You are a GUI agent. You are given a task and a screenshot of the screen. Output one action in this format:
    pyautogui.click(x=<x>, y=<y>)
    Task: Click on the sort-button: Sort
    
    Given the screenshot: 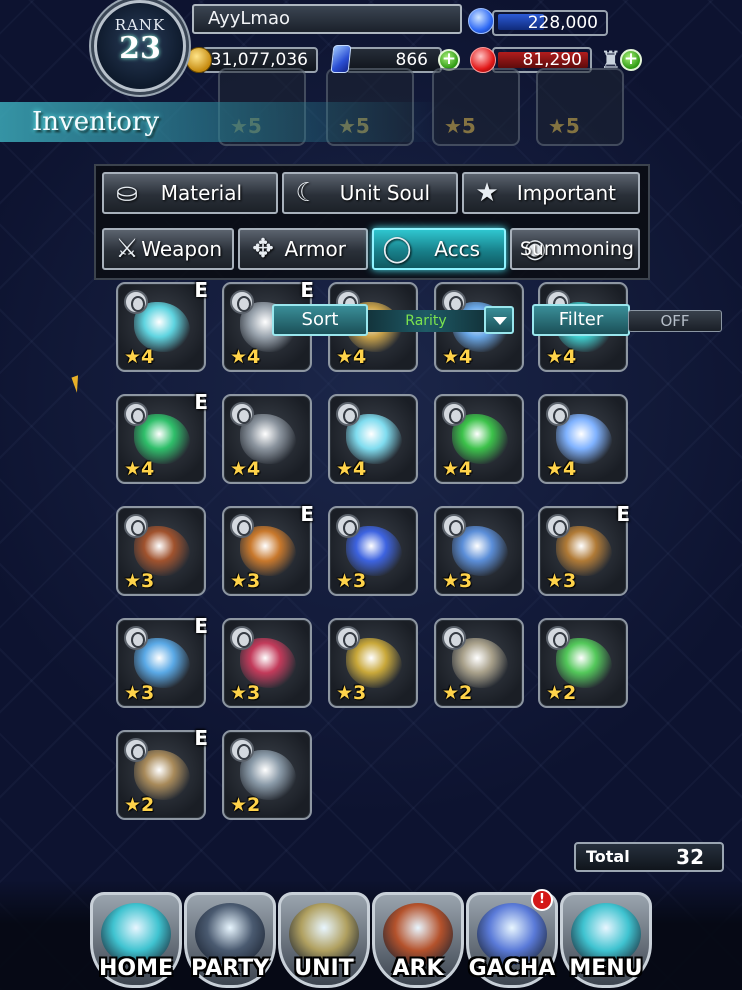 What is the action you would take?
    pyautogui.click(x=320, y=320)
    